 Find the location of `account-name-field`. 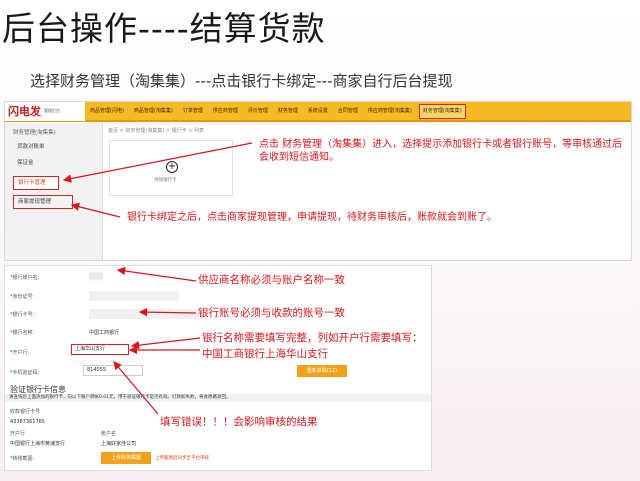

account-name-field is located at coordinates (96, 276).